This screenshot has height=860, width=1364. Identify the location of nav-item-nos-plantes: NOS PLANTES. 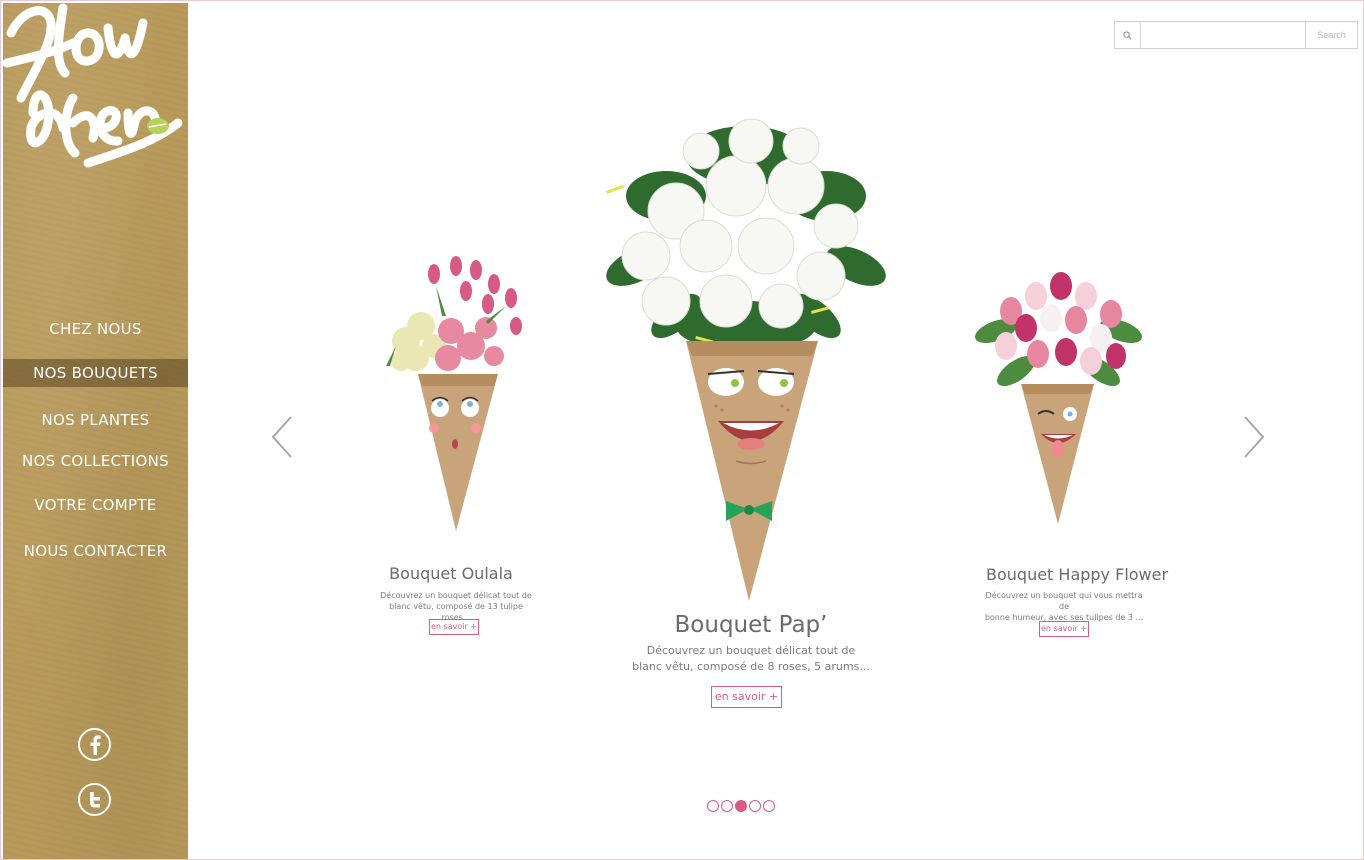
(95, 420).